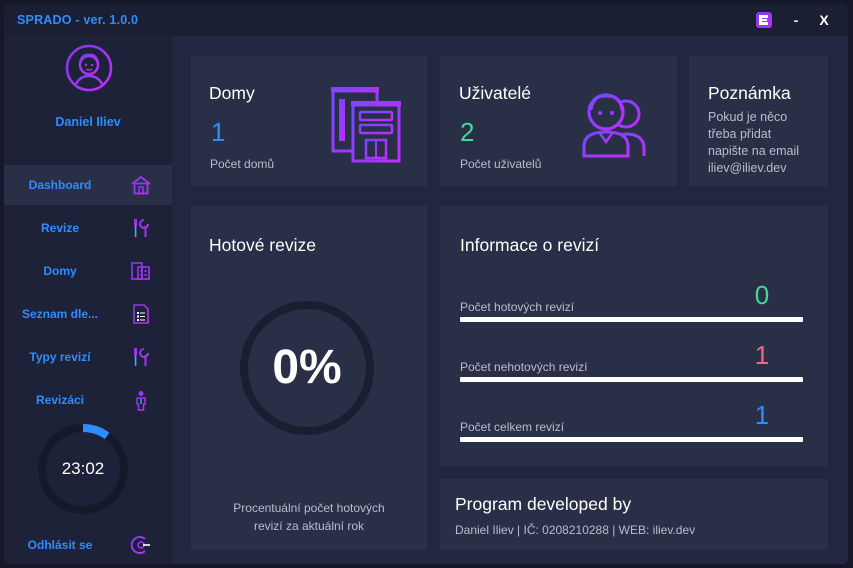 This screenshot has width=853, height=568. I want to click on developer-title: Program developed by, so click(543, 504).